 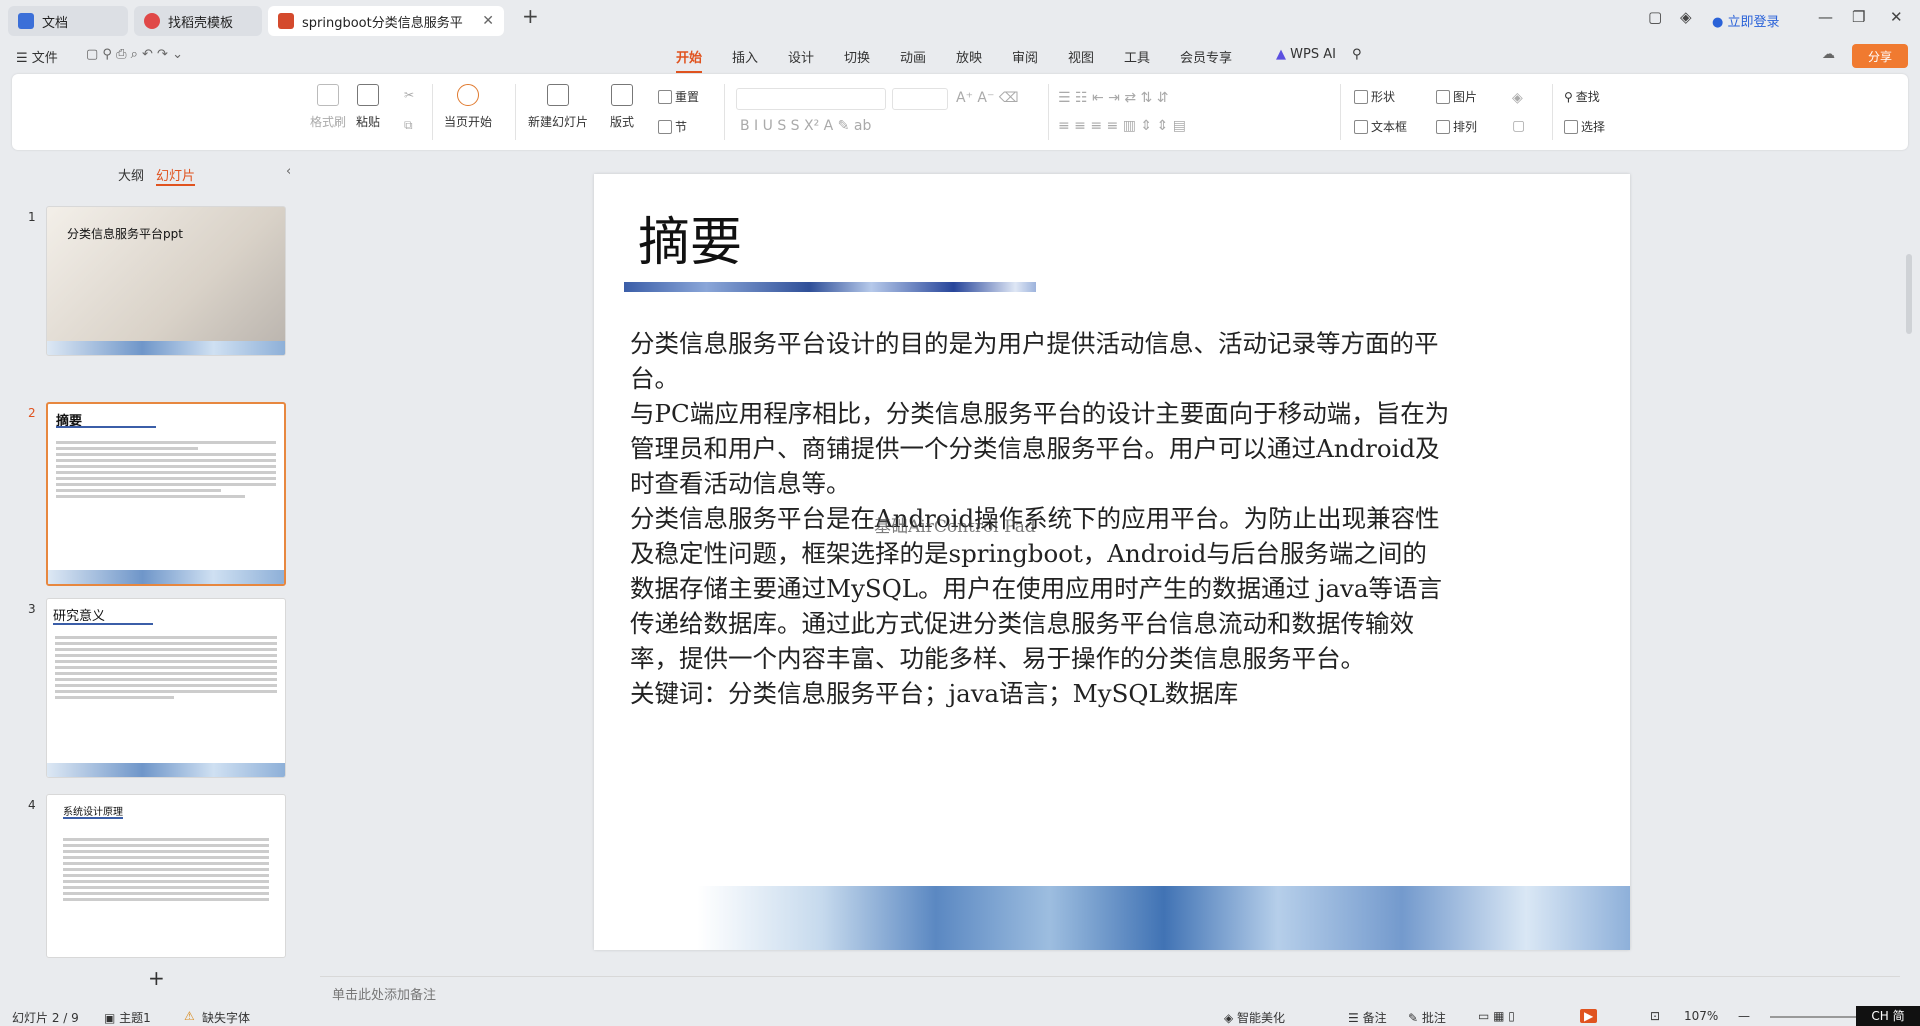 What do you see at coordinates (1383, 97) in the screenshot?
I see `shape-label: 形状` at bounding box center [1383, 97].